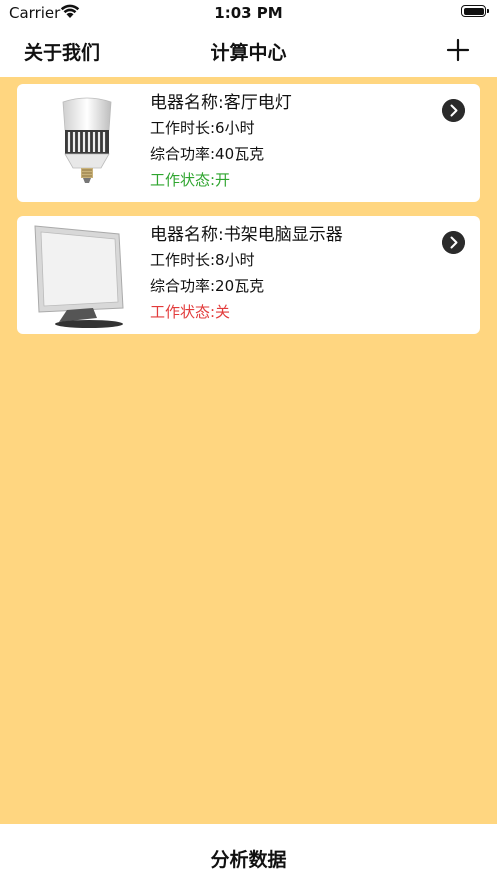 This screenshot has height=883, width=497. Describe the element at coordinates (207, 286) in the screenshot. I see `device-power: 综合功率:20瓦克` at that location.